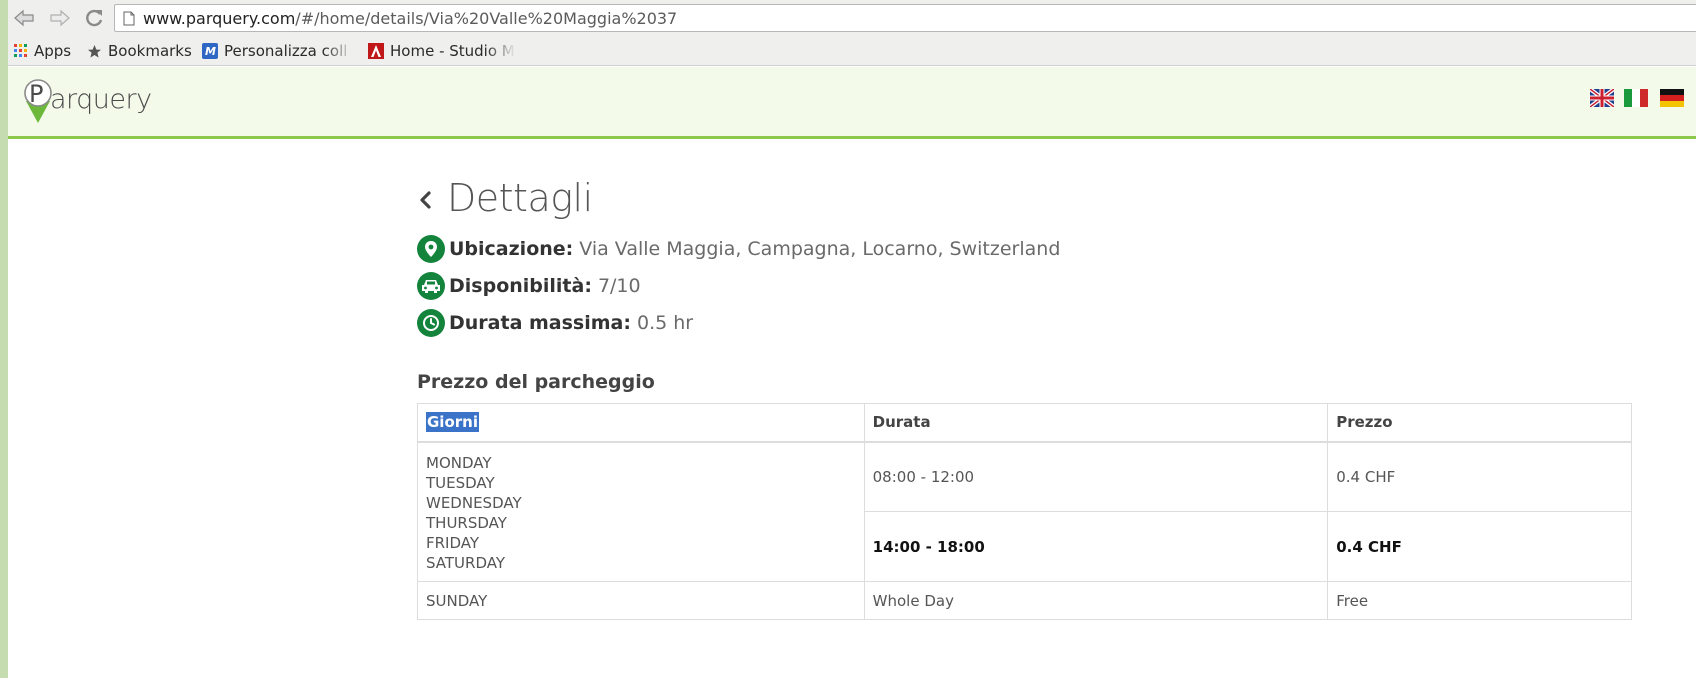 The image size is (1696, 678). I want to click on logo-text: arquery, so click(101, 99).